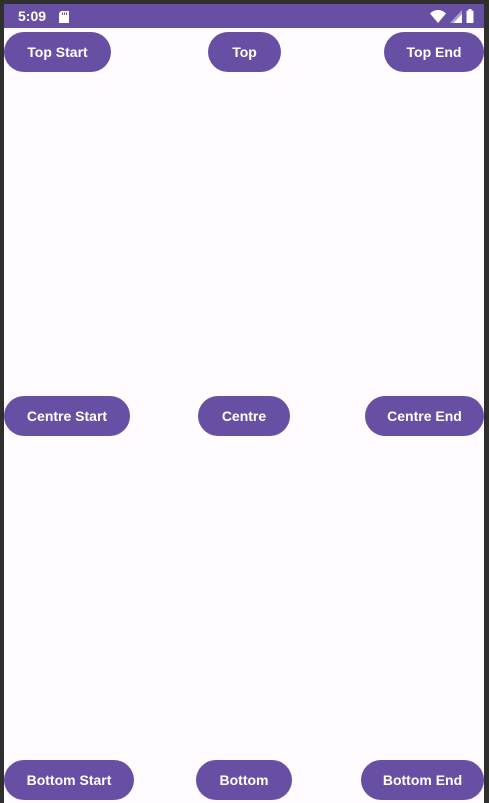  Describe the element at coordinates (424, 416) in the screenshot. I see `centre-end-button: Centre End` at that location.